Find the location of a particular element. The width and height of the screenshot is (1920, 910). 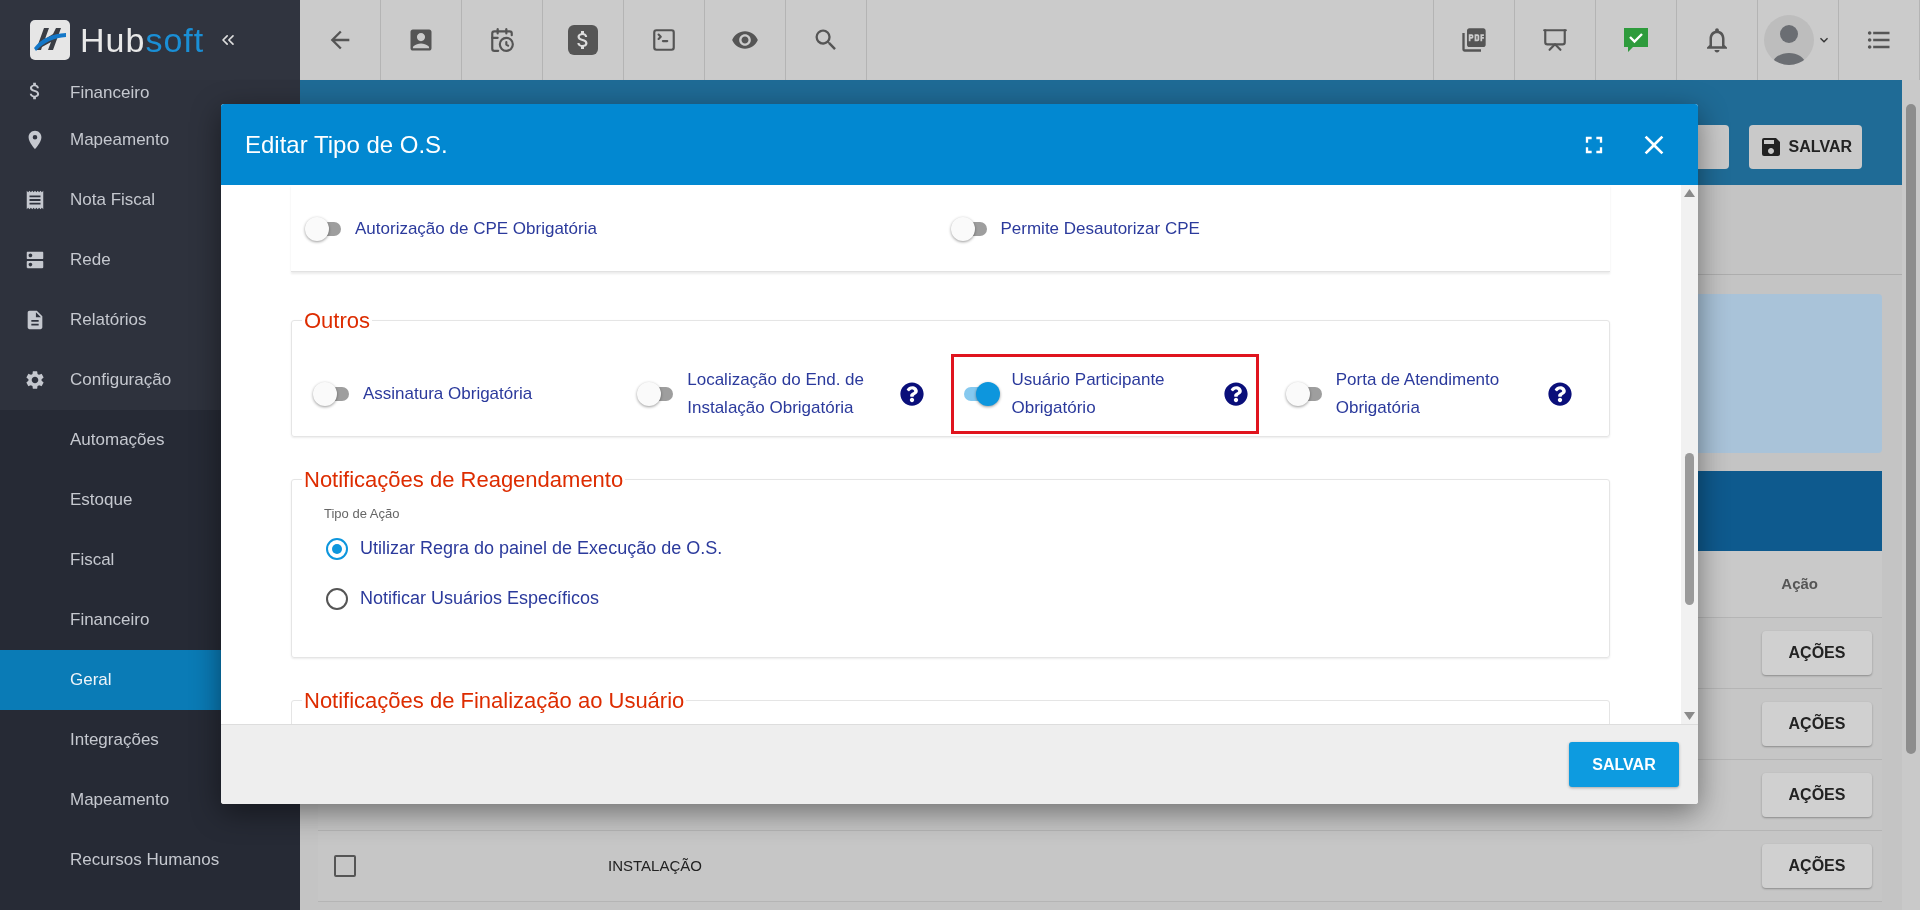

page-scrollbar is located at coordinates (1911, 495).